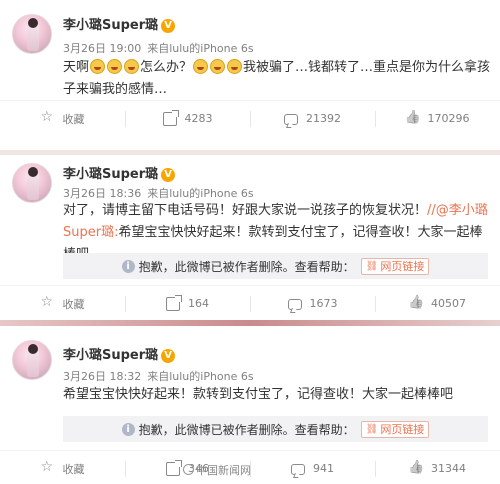 This screenshot has height=484, width=500. I want to click on post-meta: 3月26日 19:00 来自lulu的iPhone 6s, so click(158, 48).